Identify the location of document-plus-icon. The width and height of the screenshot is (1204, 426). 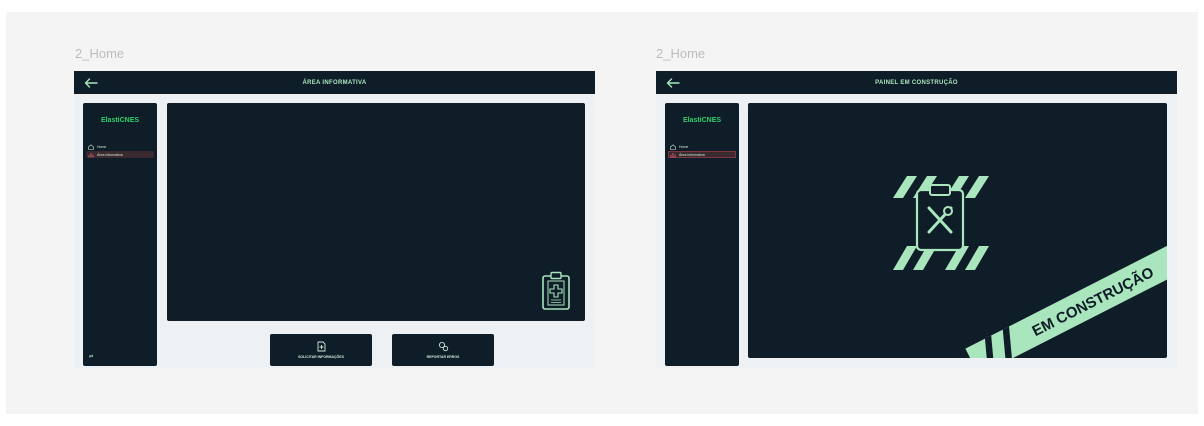
(321, 346).